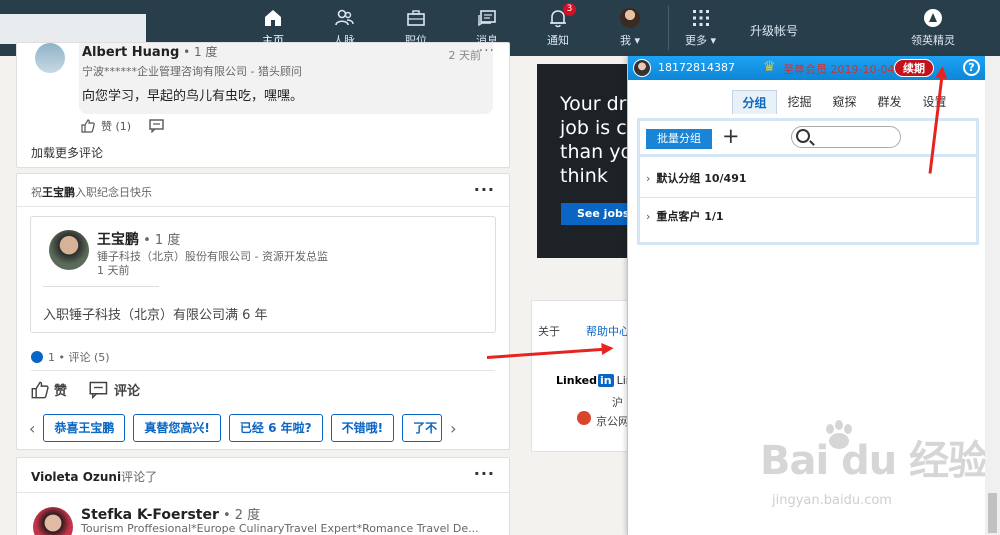 This screenshot has height=535, width=1000. Describe the element at coordinates (679, 139) in the screenshot. I see `batch-group-button: 批量分组` at that location.